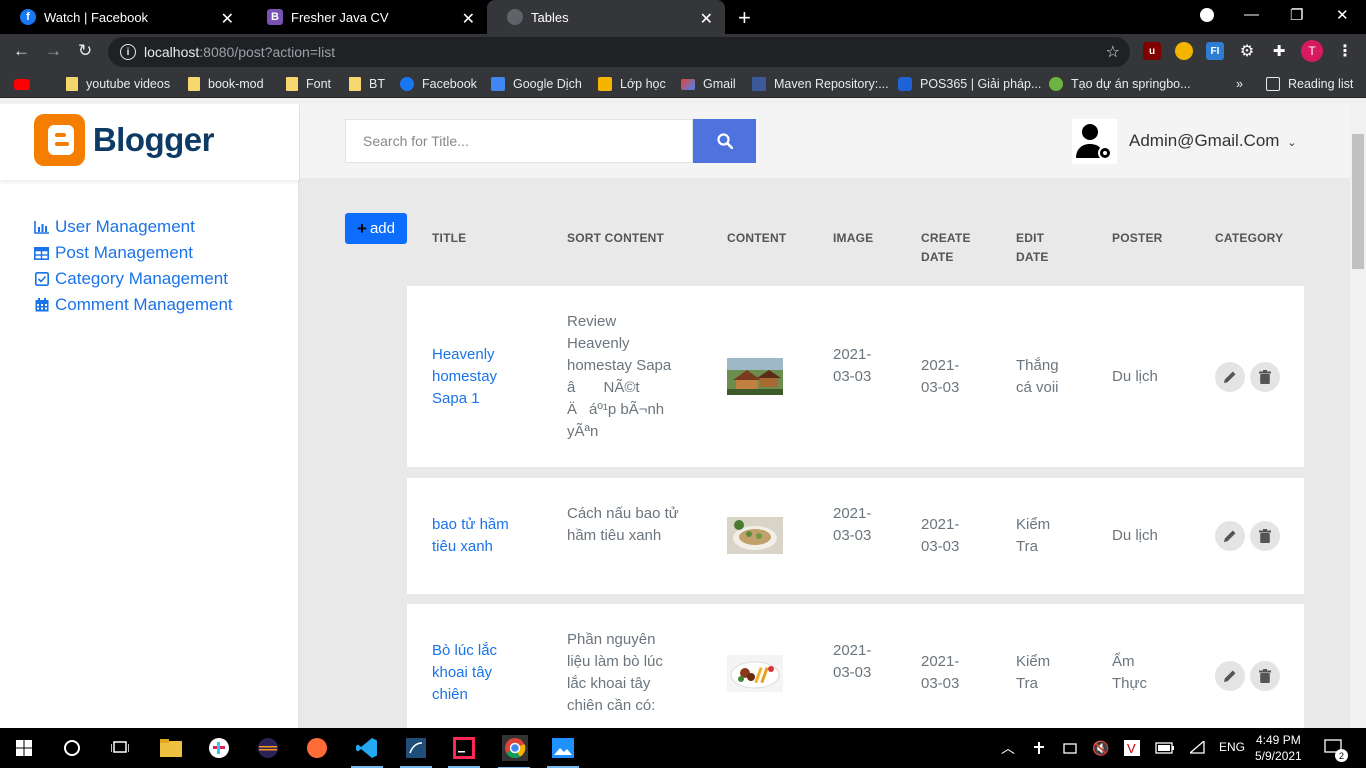  What do you see at coordinates (1292, 143) in the screenshot?
I see `chevron-down-icon: ⌄` at bounding box center [1292, 143].